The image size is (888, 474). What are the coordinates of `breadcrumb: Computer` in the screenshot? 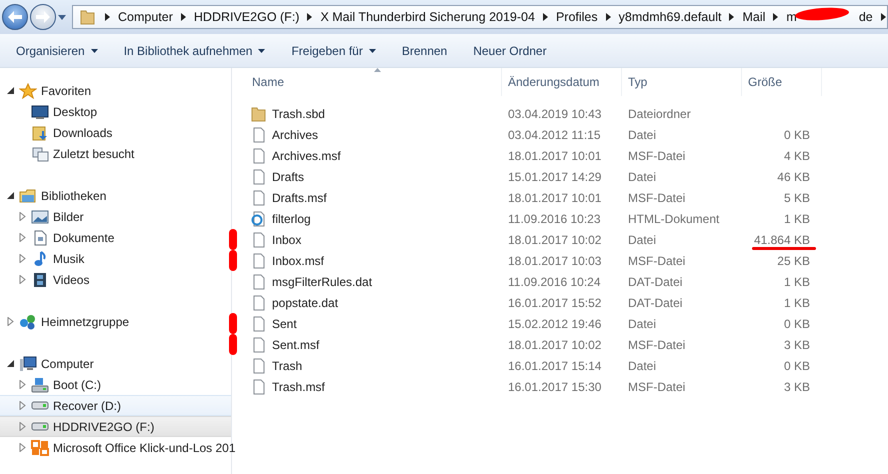 It's located at (145, 17).